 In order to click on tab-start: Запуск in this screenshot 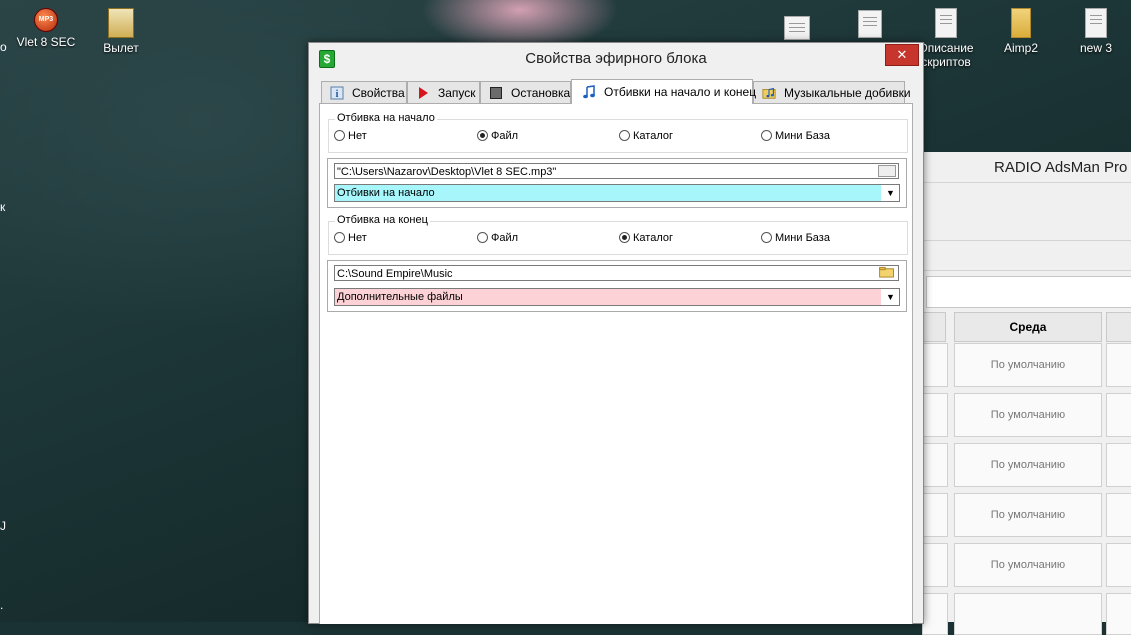, I will do `click(443, 92)`.